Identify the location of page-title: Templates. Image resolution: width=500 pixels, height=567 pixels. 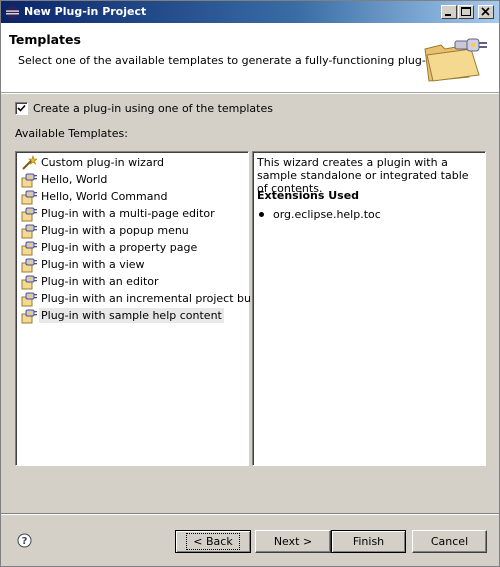
(45, 39).